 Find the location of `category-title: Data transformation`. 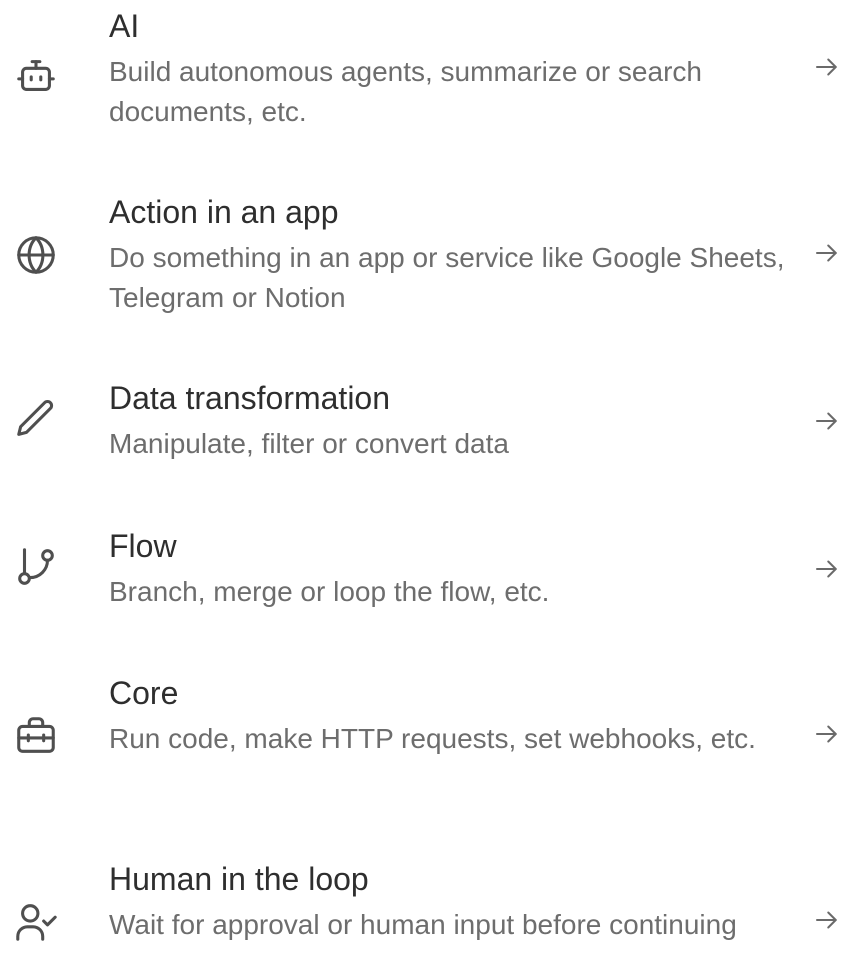

category-title: Data transformation is located at coordinates (250, 398).